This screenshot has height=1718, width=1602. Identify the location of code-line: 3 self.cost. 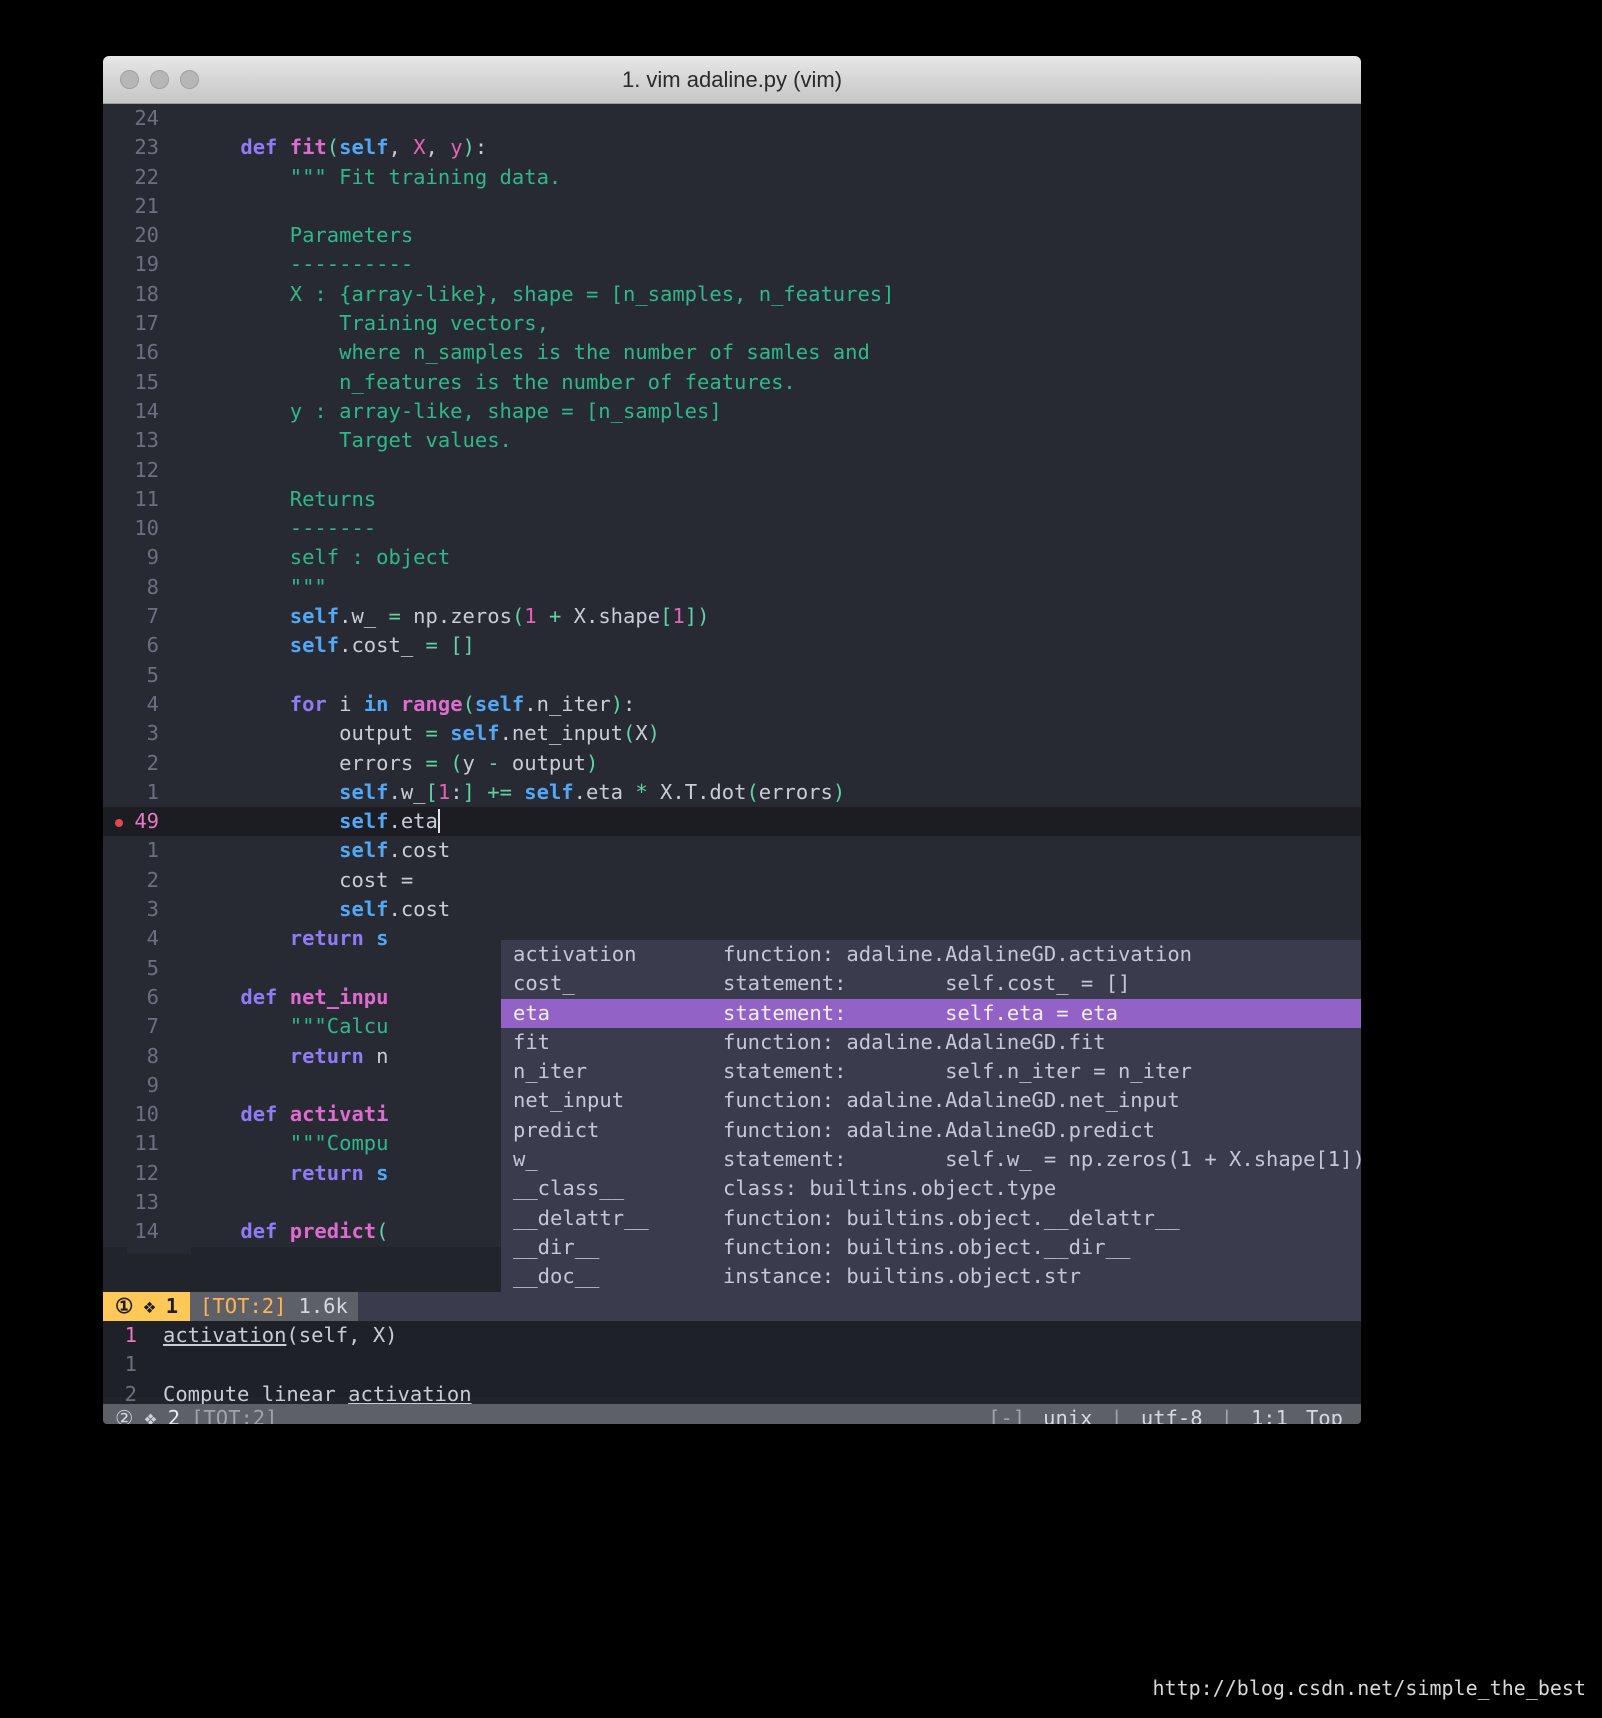
(732, 910).